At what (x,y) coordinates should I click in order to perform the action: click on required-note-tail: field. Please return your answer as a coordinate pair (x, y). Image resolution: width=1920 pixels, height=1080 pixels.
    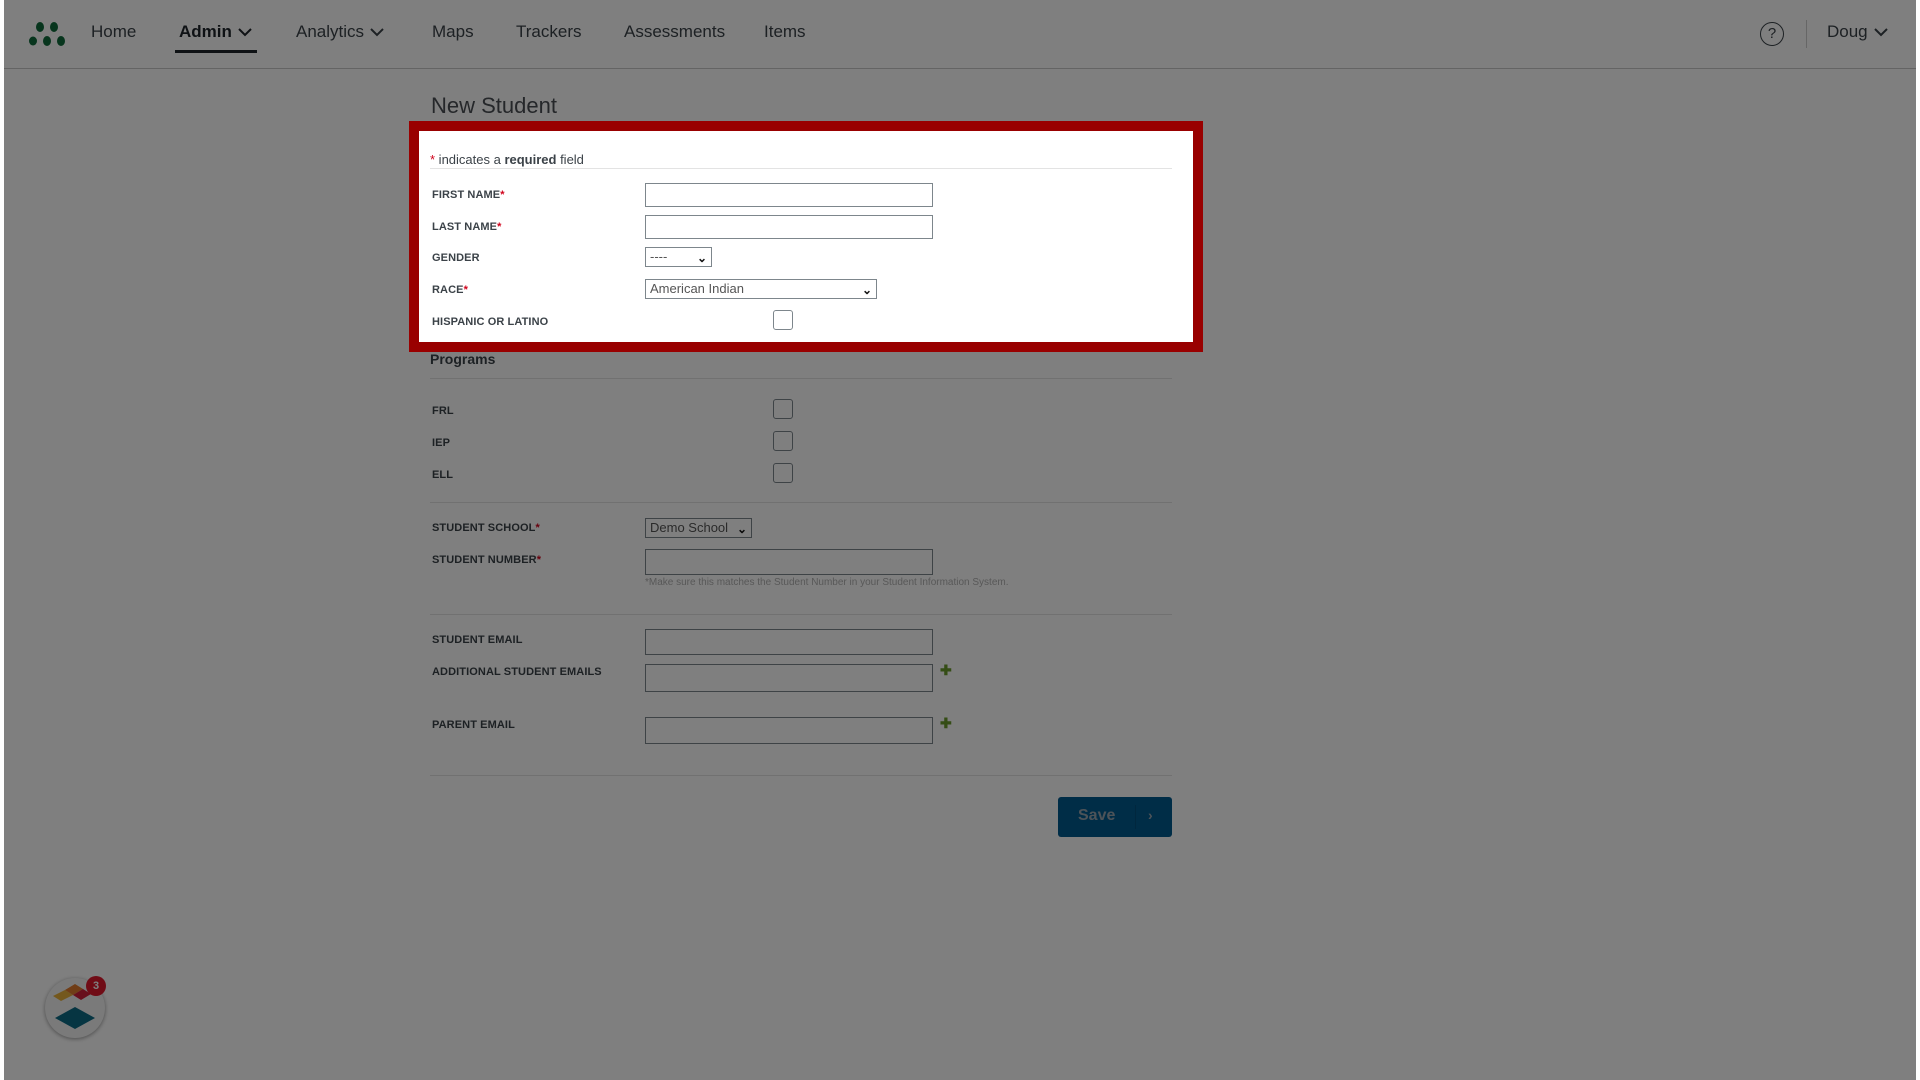
    Looking at the image, I should click on (570, 159).